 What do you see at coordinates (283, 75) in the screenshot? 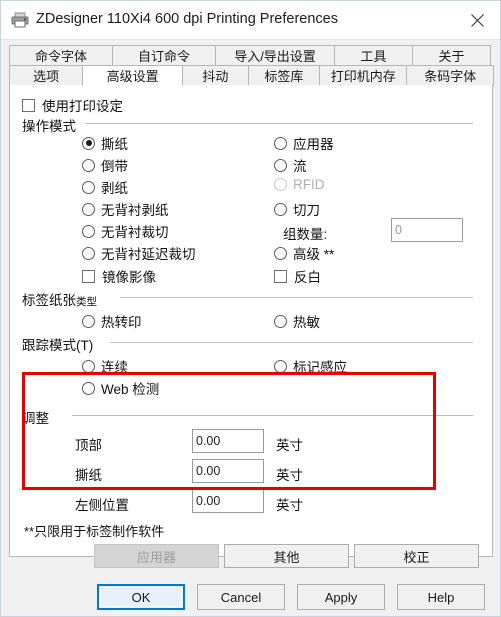
I see `tab-label-library: 标签库` at bounding box center [283, 75].